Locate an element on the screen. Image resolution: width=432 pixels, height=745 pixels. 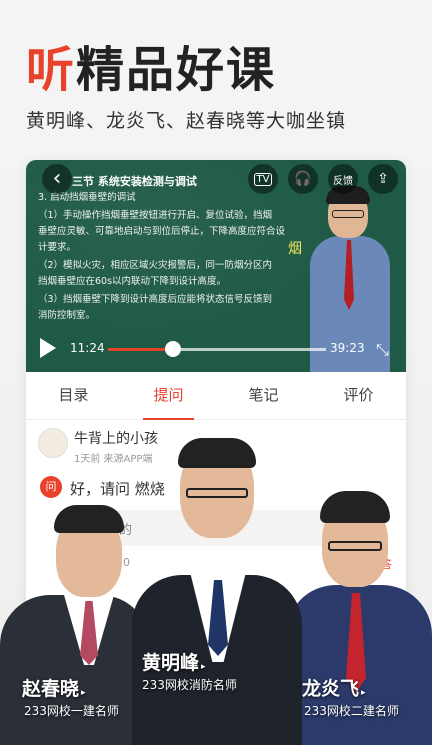
board-line: 消防控制室。 is located at coordinates (67, 315).